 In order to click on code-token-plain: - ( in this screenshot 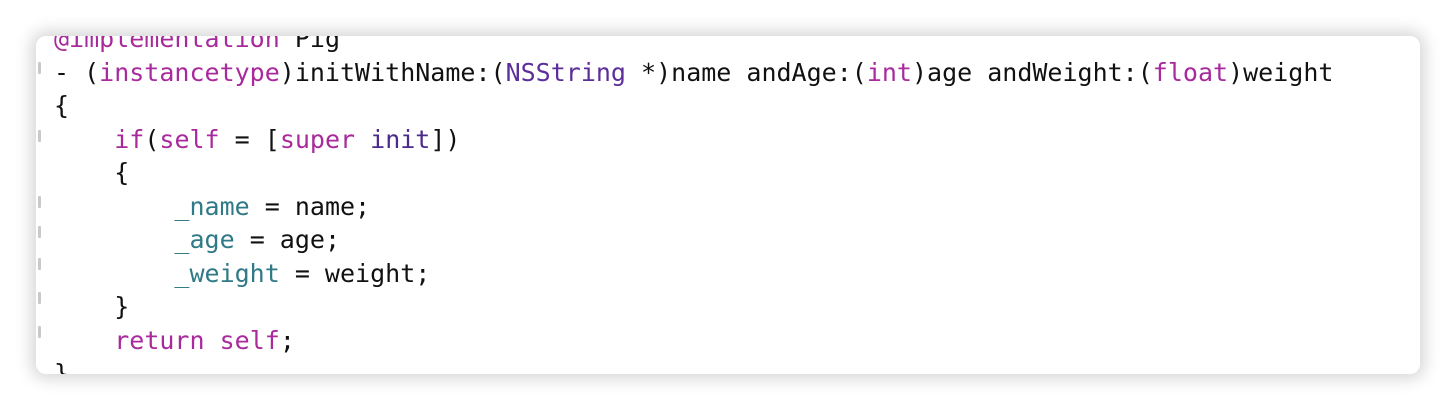, I will do `click(77, 72)`.